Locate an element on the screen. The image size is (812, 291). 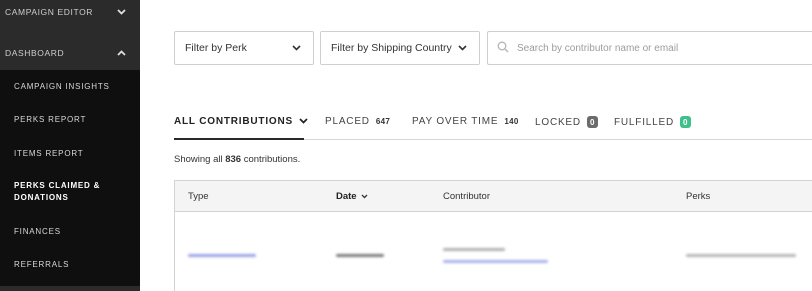
search-input is located at coordinates (657, 48).